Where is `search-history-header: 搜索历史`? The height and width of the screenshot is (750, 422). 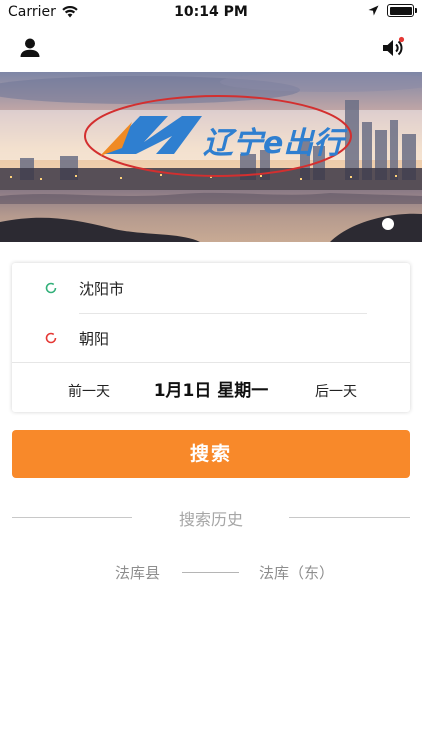 search-history-header: 搜索历史 is located at coordinates (211, 517).